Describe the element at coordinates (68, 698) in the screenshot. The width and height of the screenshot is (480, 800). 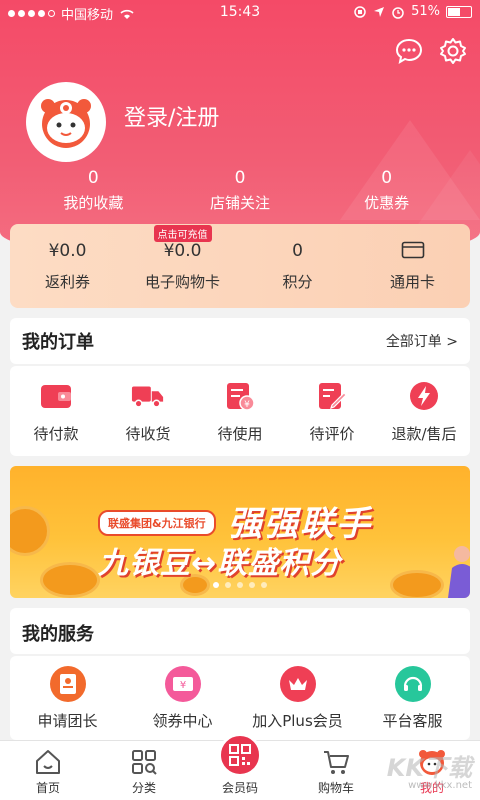
I see `service-apply-leader: 申请团长` at that location.